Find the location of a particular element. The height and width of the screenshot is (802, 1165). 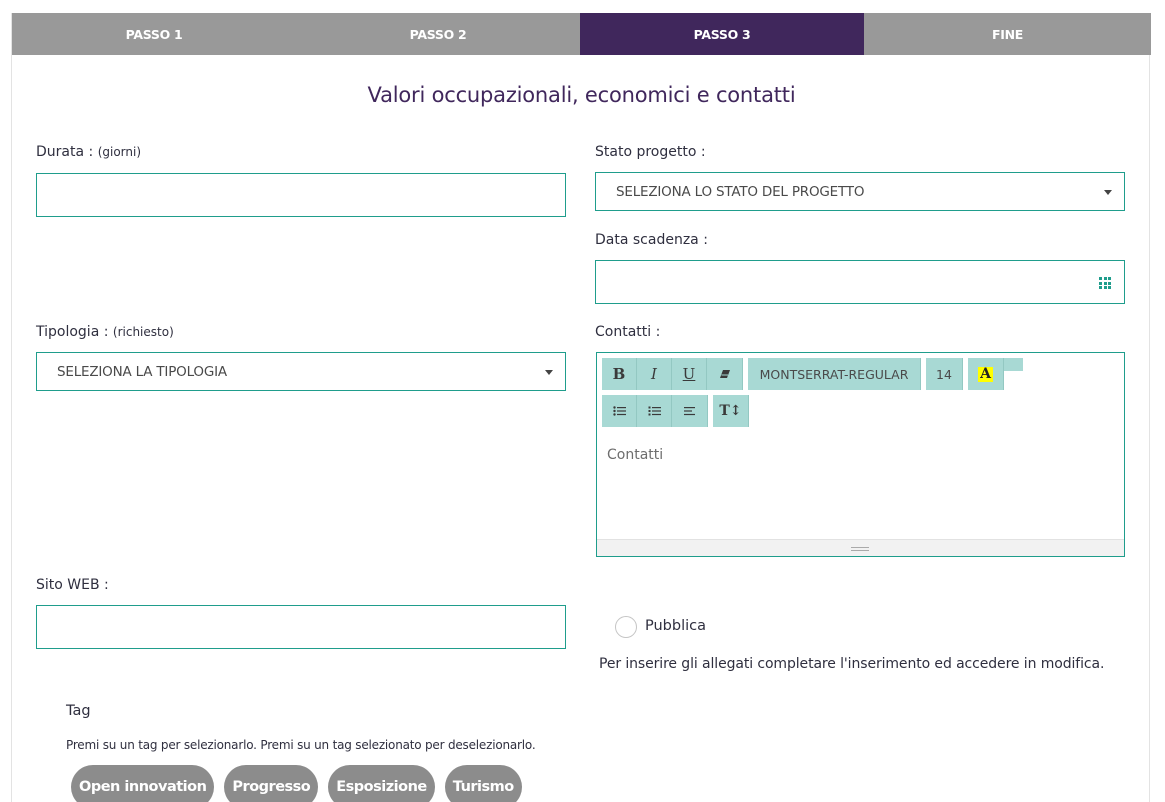

tipologia-select: SELEZIONA LA TIPOLOGIA is located at coordinates (301, 371).